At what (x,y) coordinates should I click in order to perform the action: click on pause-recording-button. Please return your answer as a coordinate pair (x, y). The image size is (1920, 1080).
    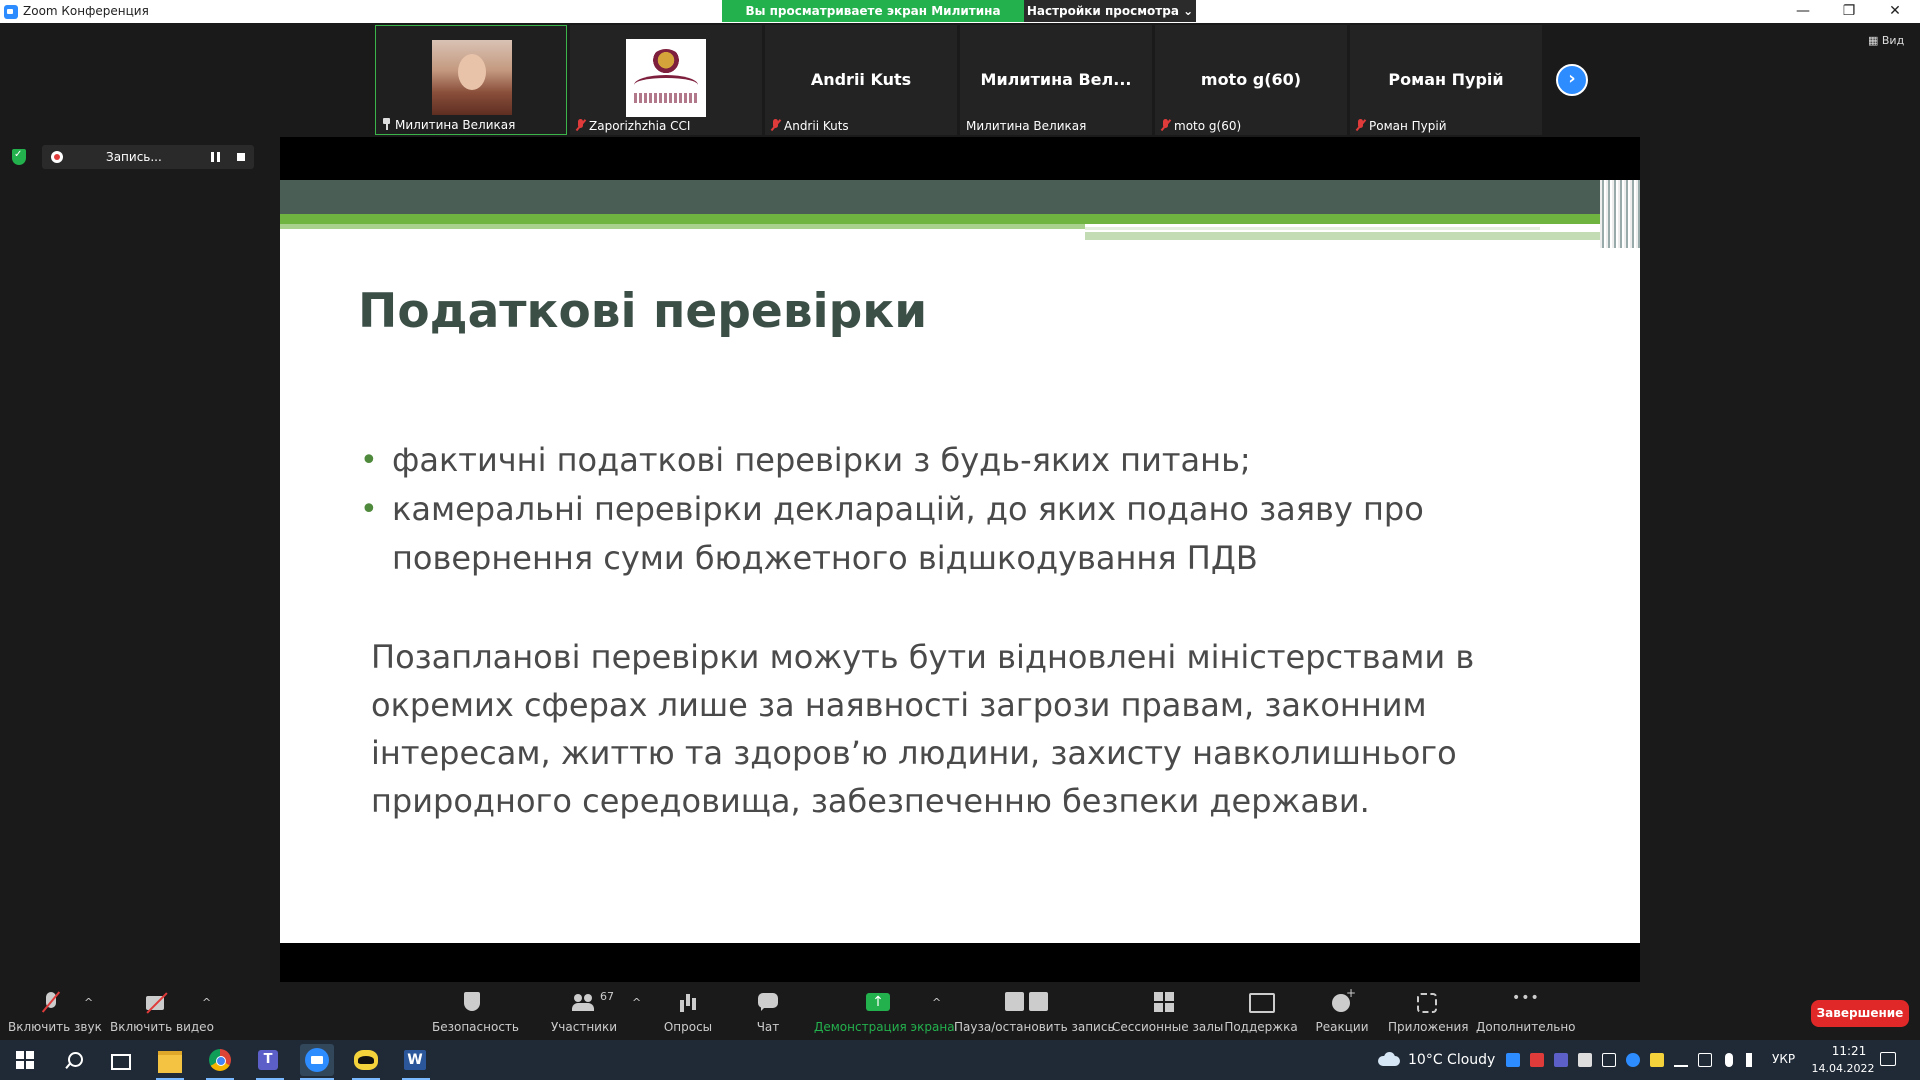
    Looking at the image, I should click on (215, 157).